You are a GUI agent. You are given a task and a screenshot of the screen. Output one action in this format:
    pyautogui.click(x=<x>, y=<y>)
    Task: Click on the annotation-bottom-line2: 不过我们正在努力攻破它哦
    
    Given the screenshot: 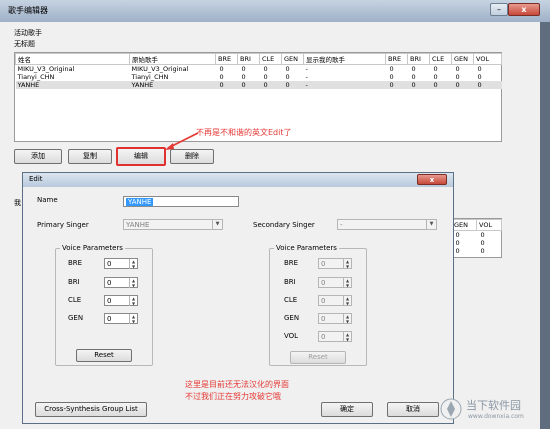 What is the action you would take?
    pyautogui.click(x=233, y=396)
    